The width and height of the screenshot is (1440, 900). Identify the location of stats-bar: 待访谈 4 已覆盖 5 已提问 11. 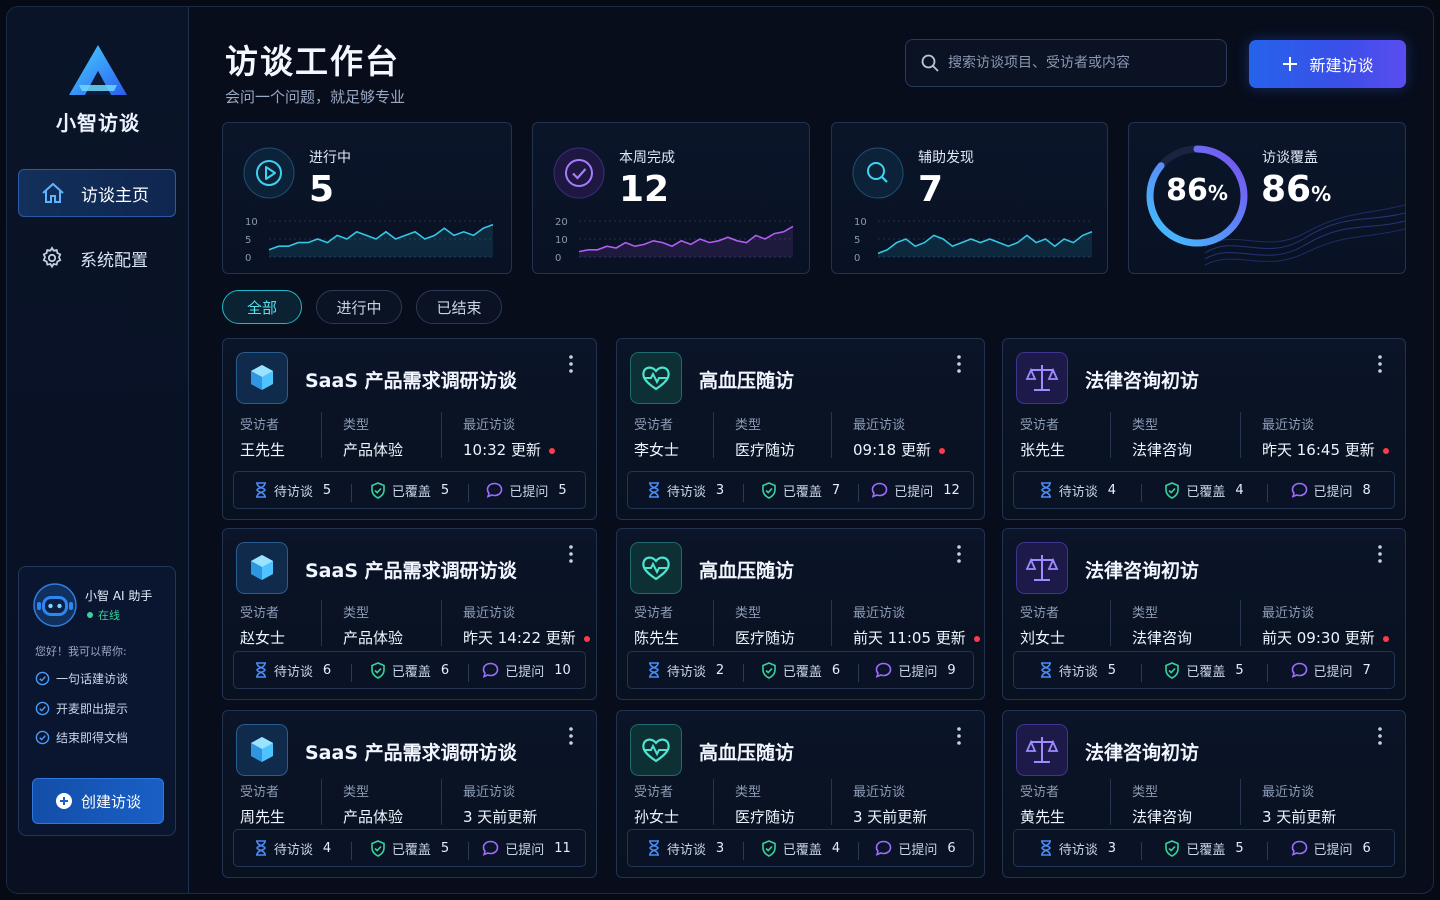
(409, 848).